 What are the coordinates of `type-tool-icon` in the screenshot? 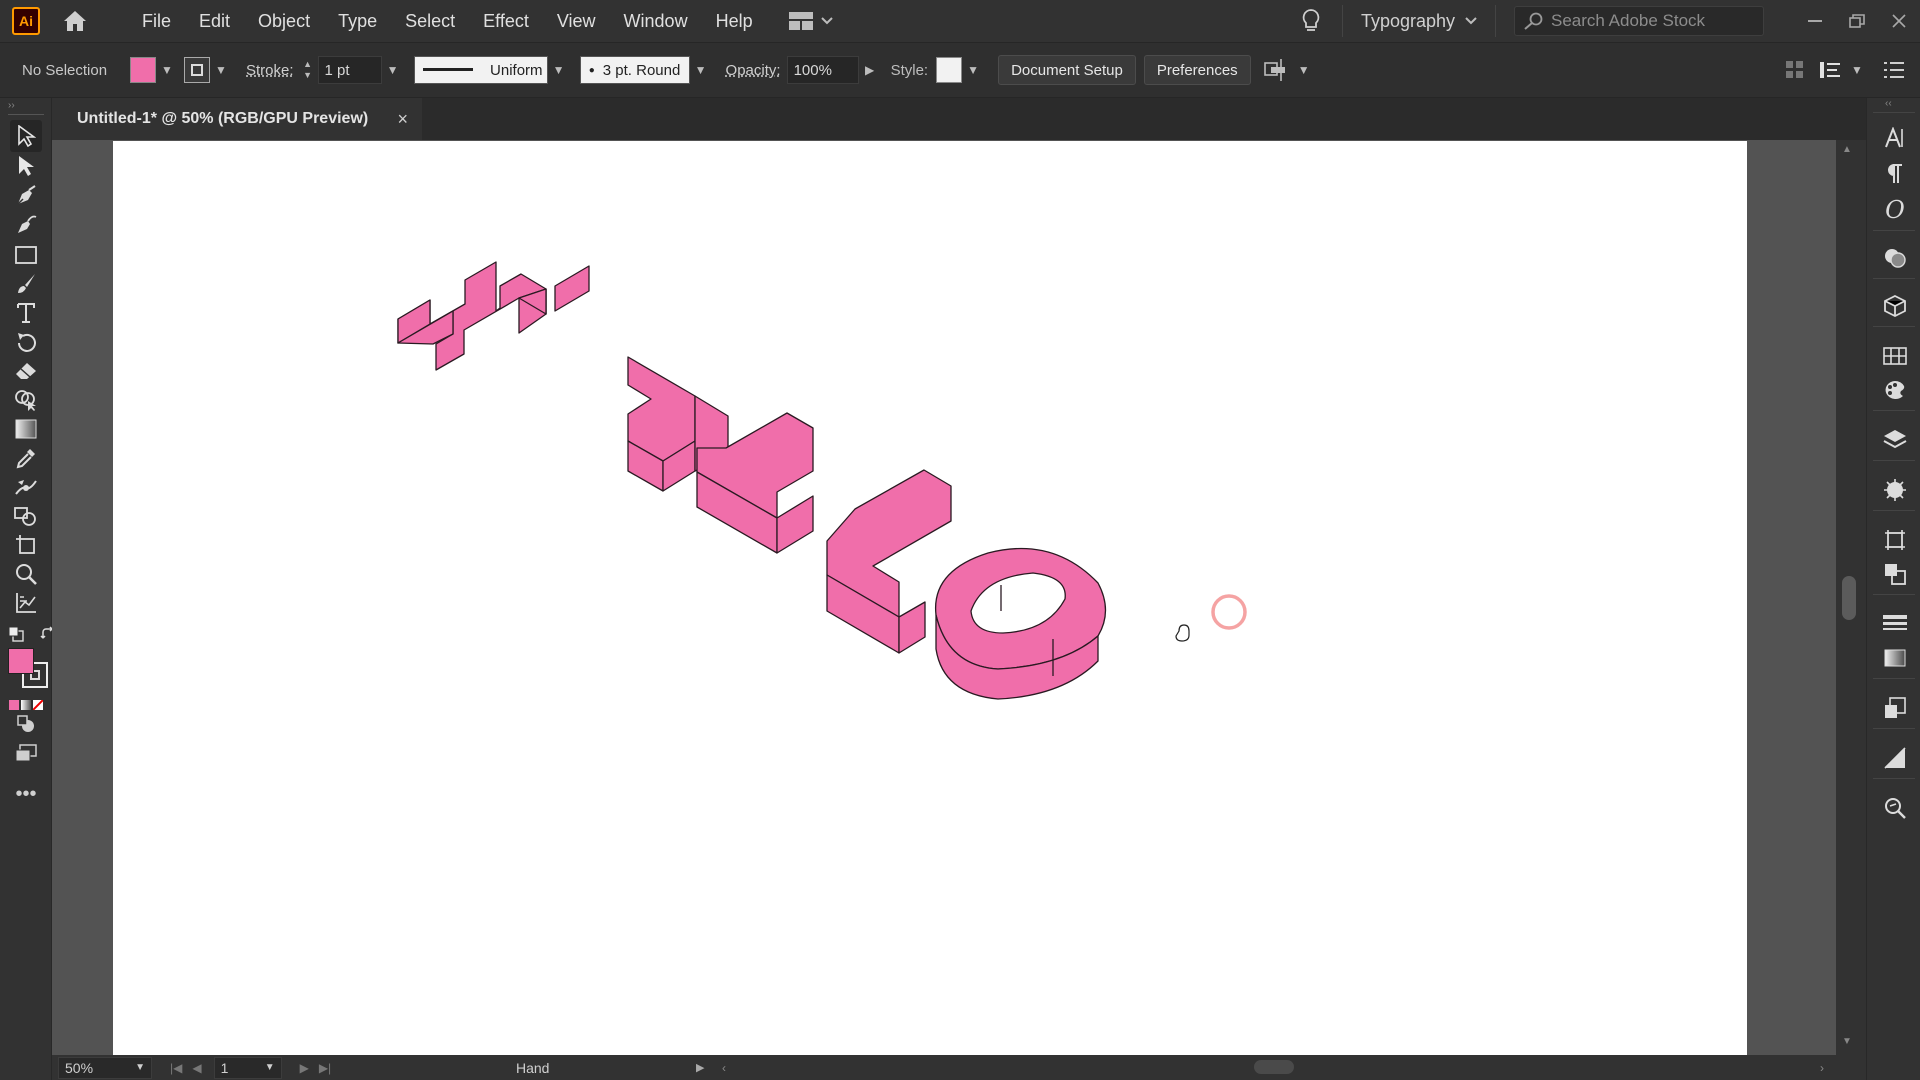 It's located at (26, 313).